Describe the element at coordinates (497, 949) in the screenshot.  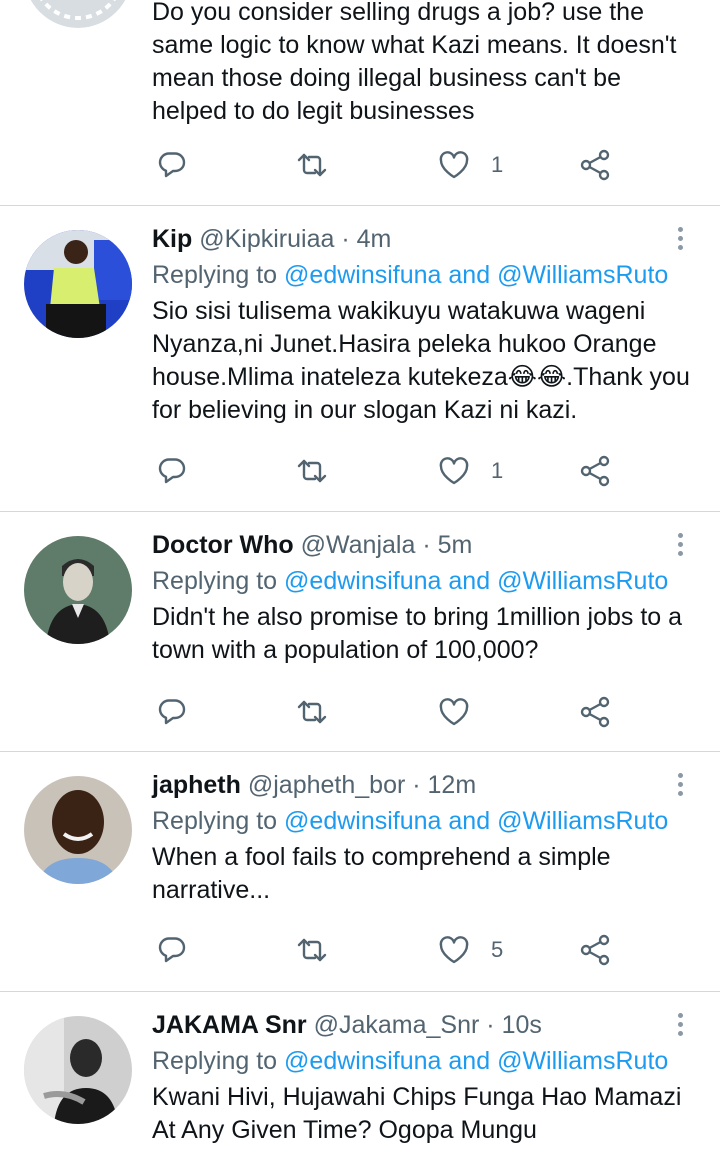
I see `like-count: 5` at that location.